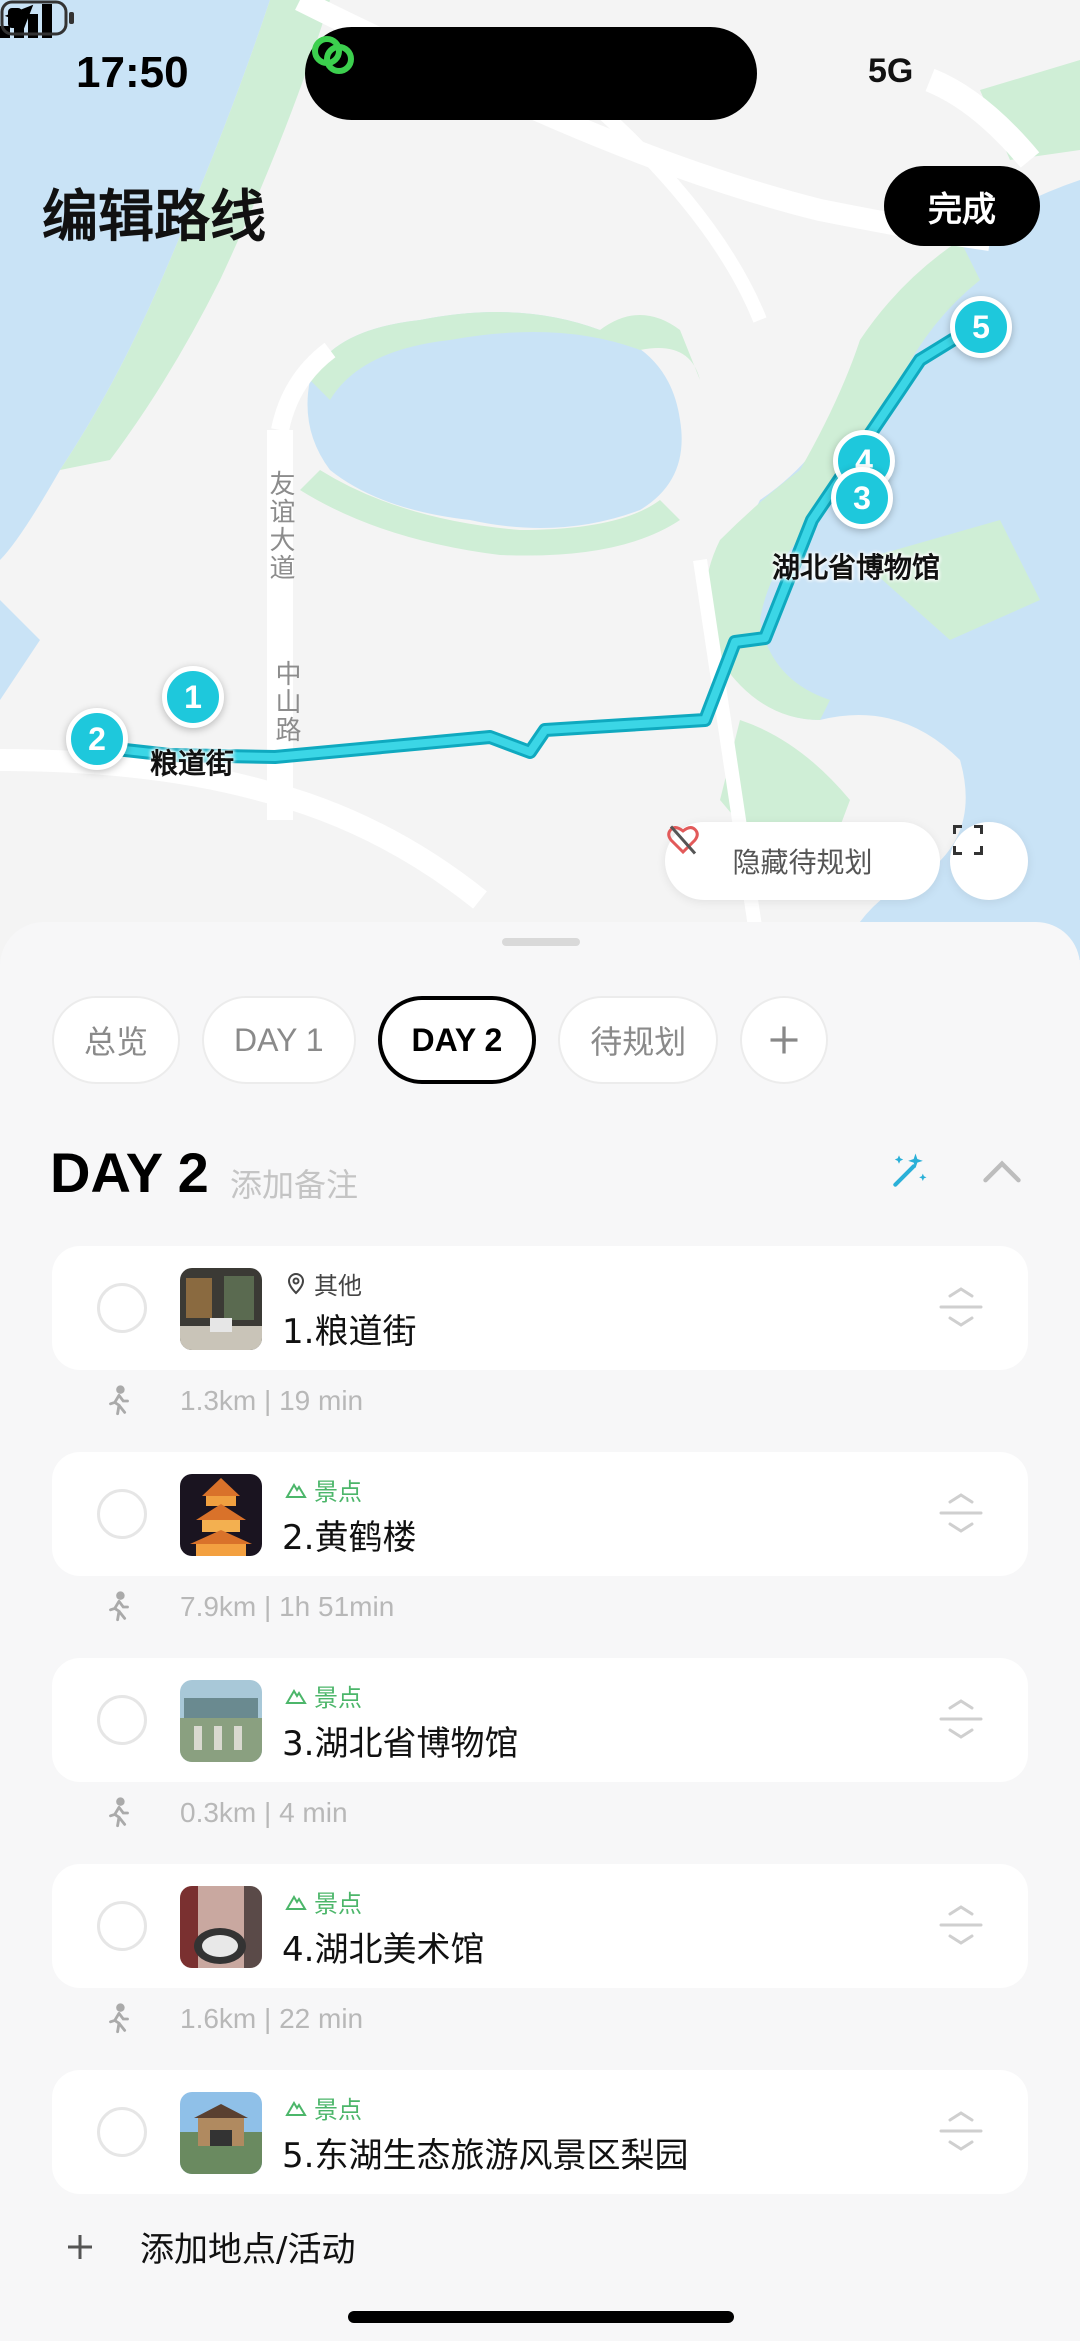 This screenshot has width=1080, height=2341. What do you see at coordinates (193, 697) in the screenshot?
I see `map-pin-1: 1` at bounding box center [193, 697].